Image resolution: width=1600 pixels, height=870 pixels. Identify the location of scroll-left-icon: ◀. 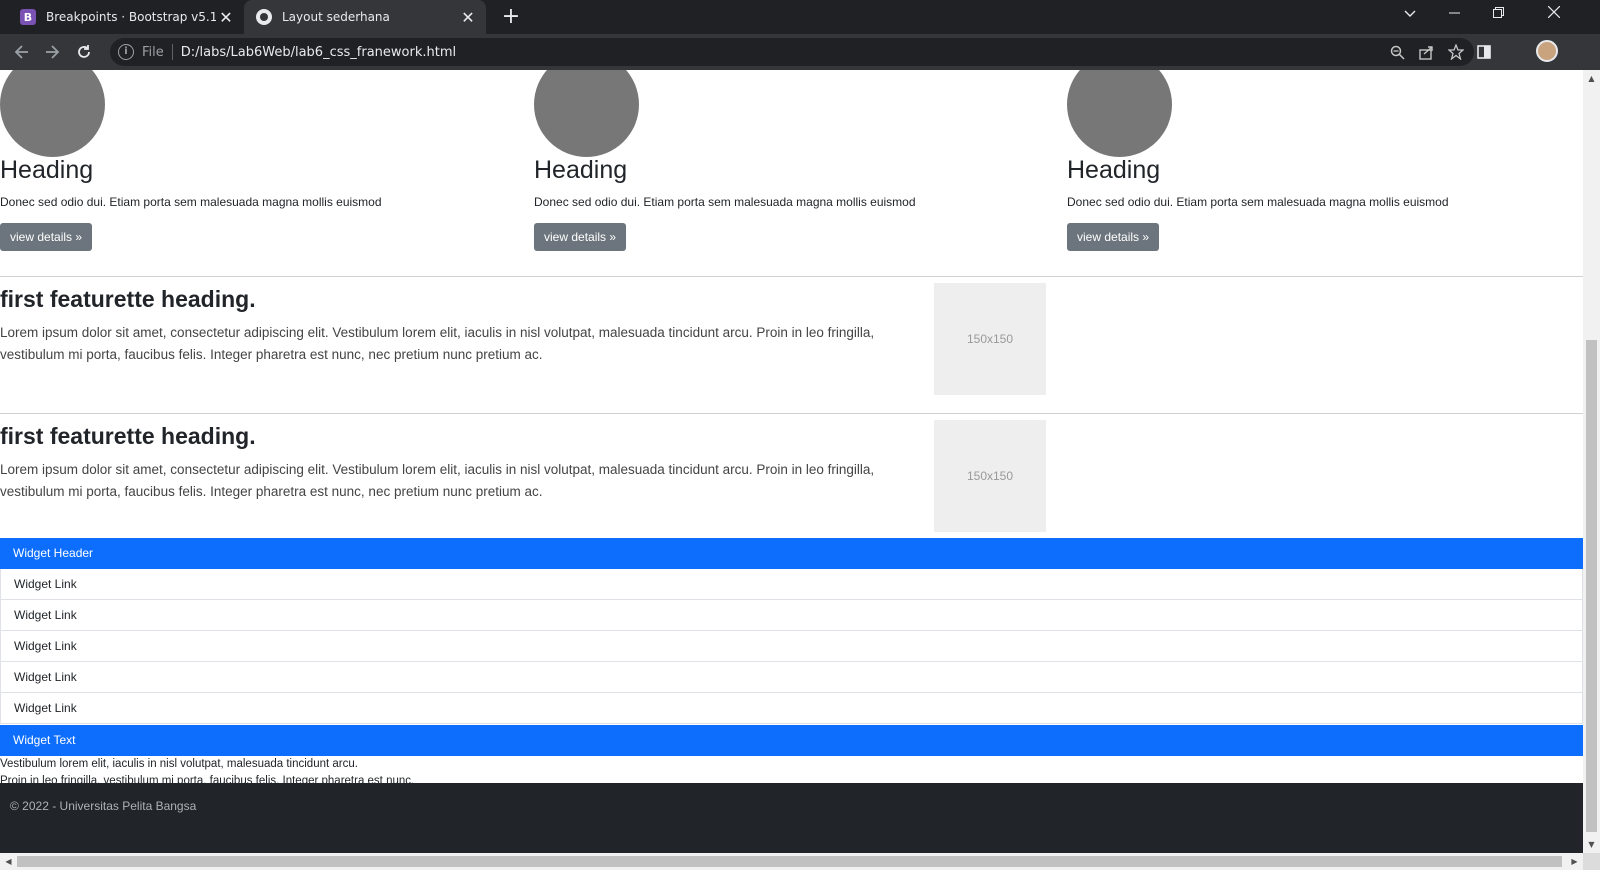
(8, 861).